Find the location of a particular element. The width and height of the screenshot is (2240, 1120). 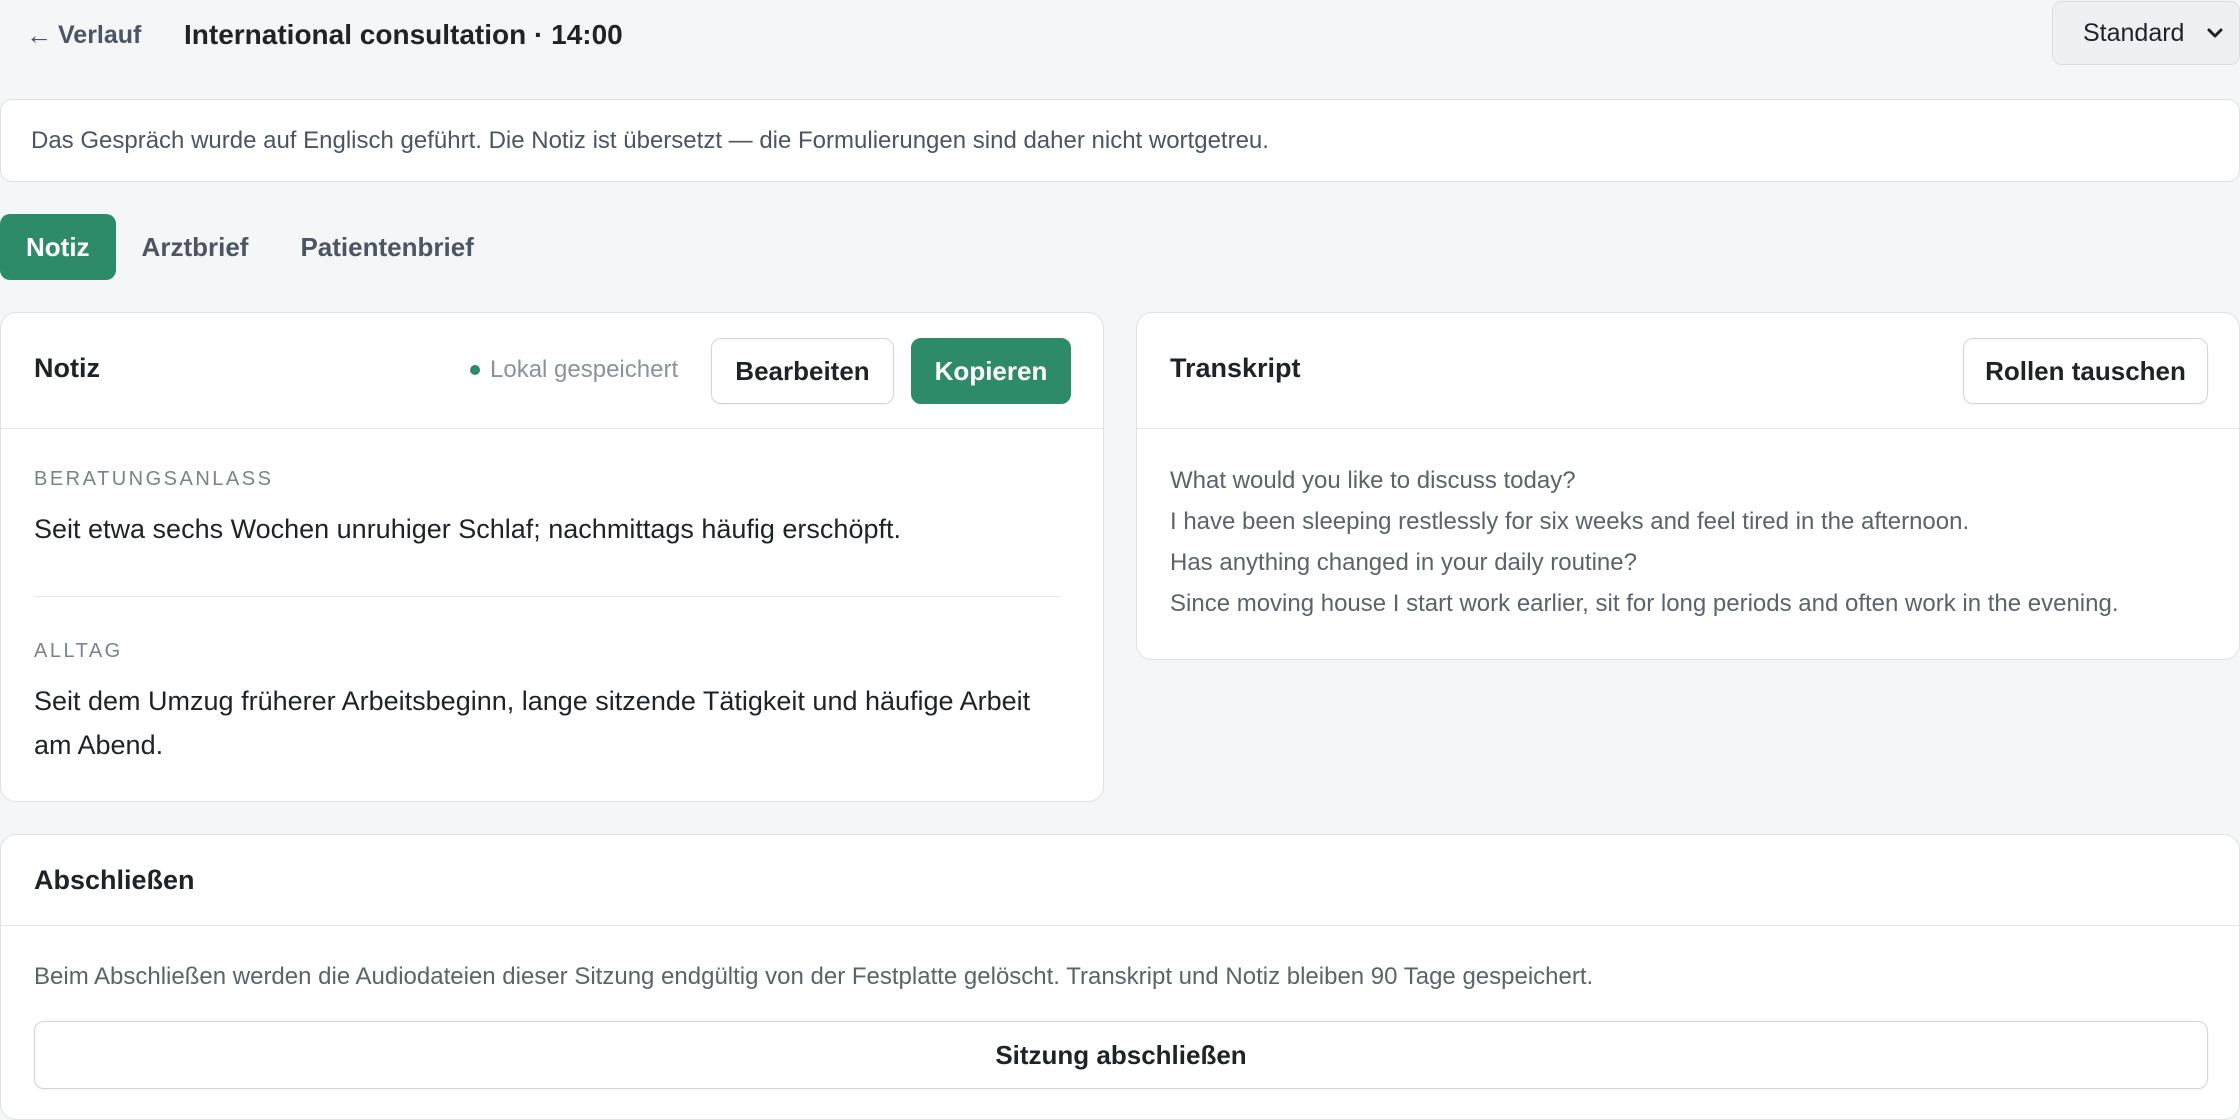

finish-session-button: Sitzung abschließen is located at coordinates (1121, 1055).